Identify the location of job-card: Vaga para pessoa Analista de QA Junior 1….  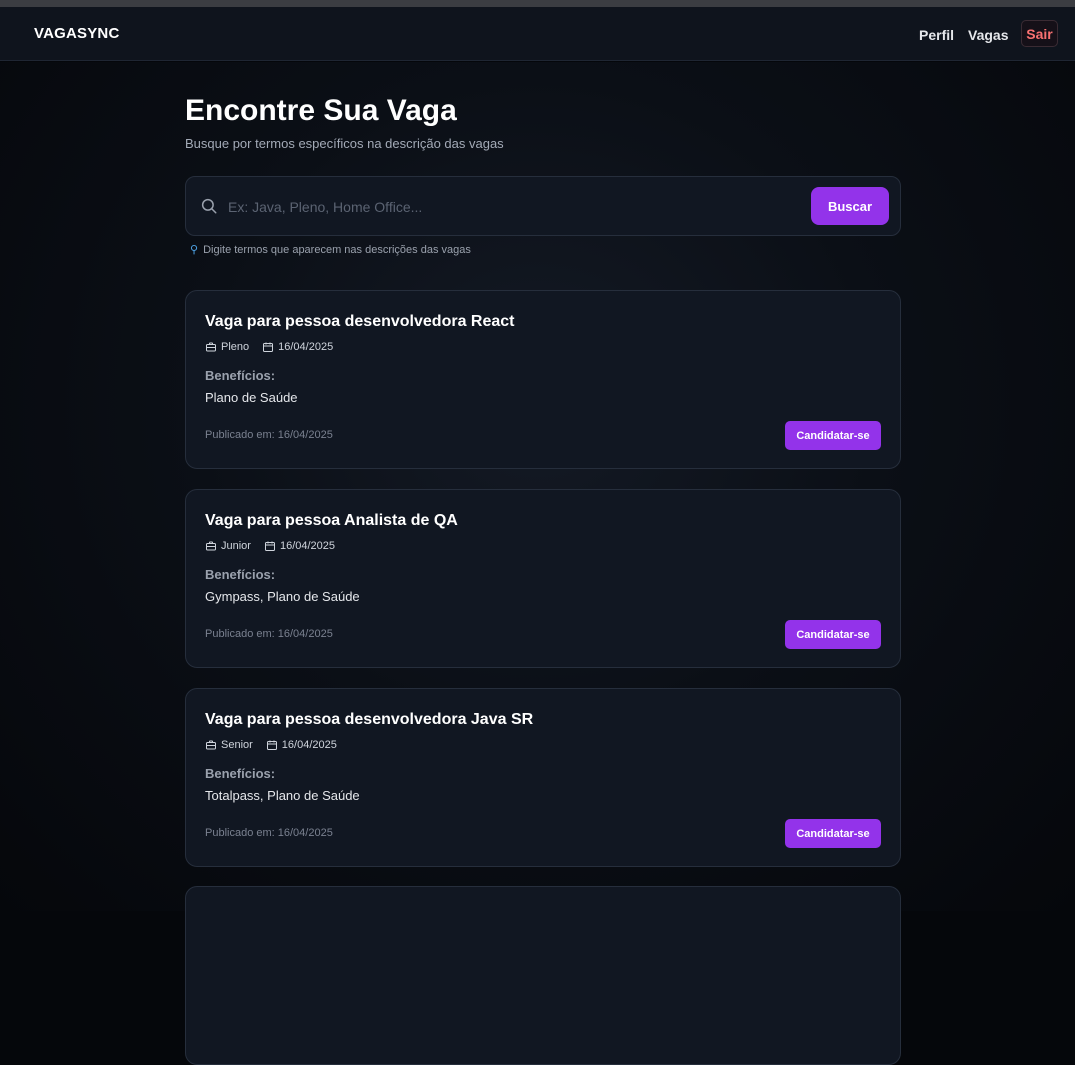
(543, 578).